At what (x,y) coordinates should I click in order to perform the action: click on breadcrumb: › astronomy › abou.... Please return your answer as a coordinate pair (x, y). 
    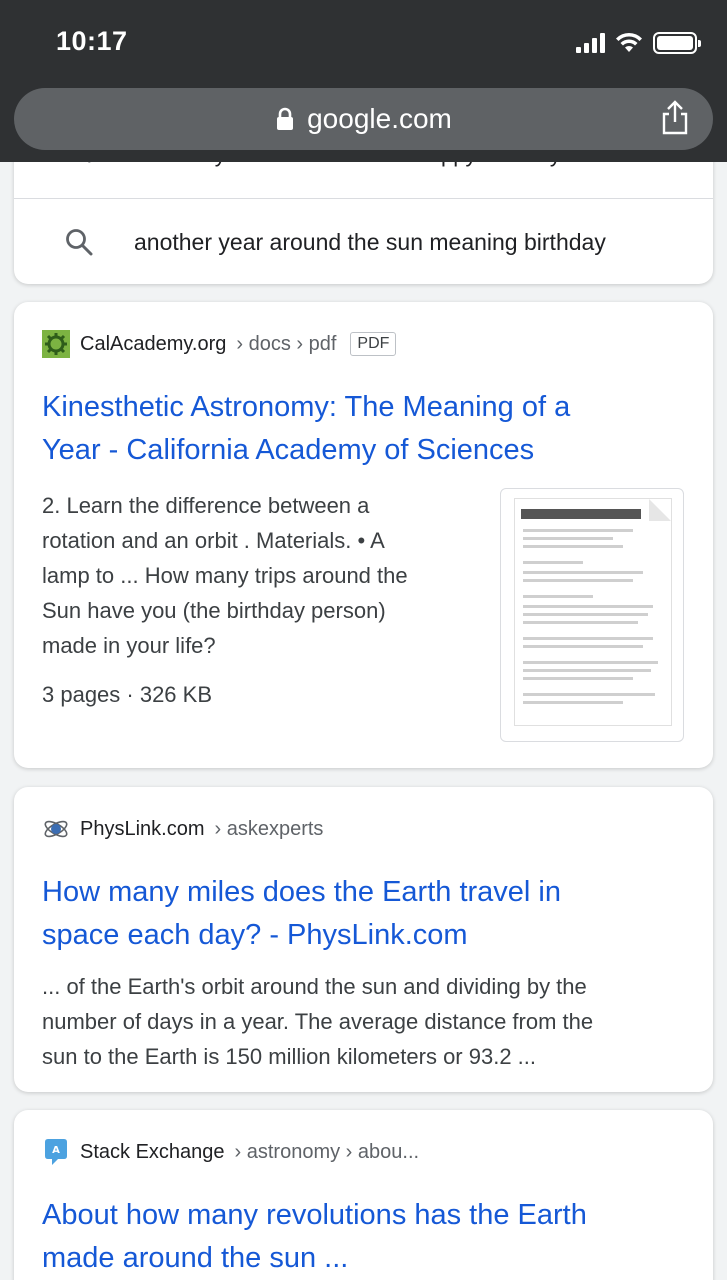
    Looking at the image, I should click on (327, 1151).